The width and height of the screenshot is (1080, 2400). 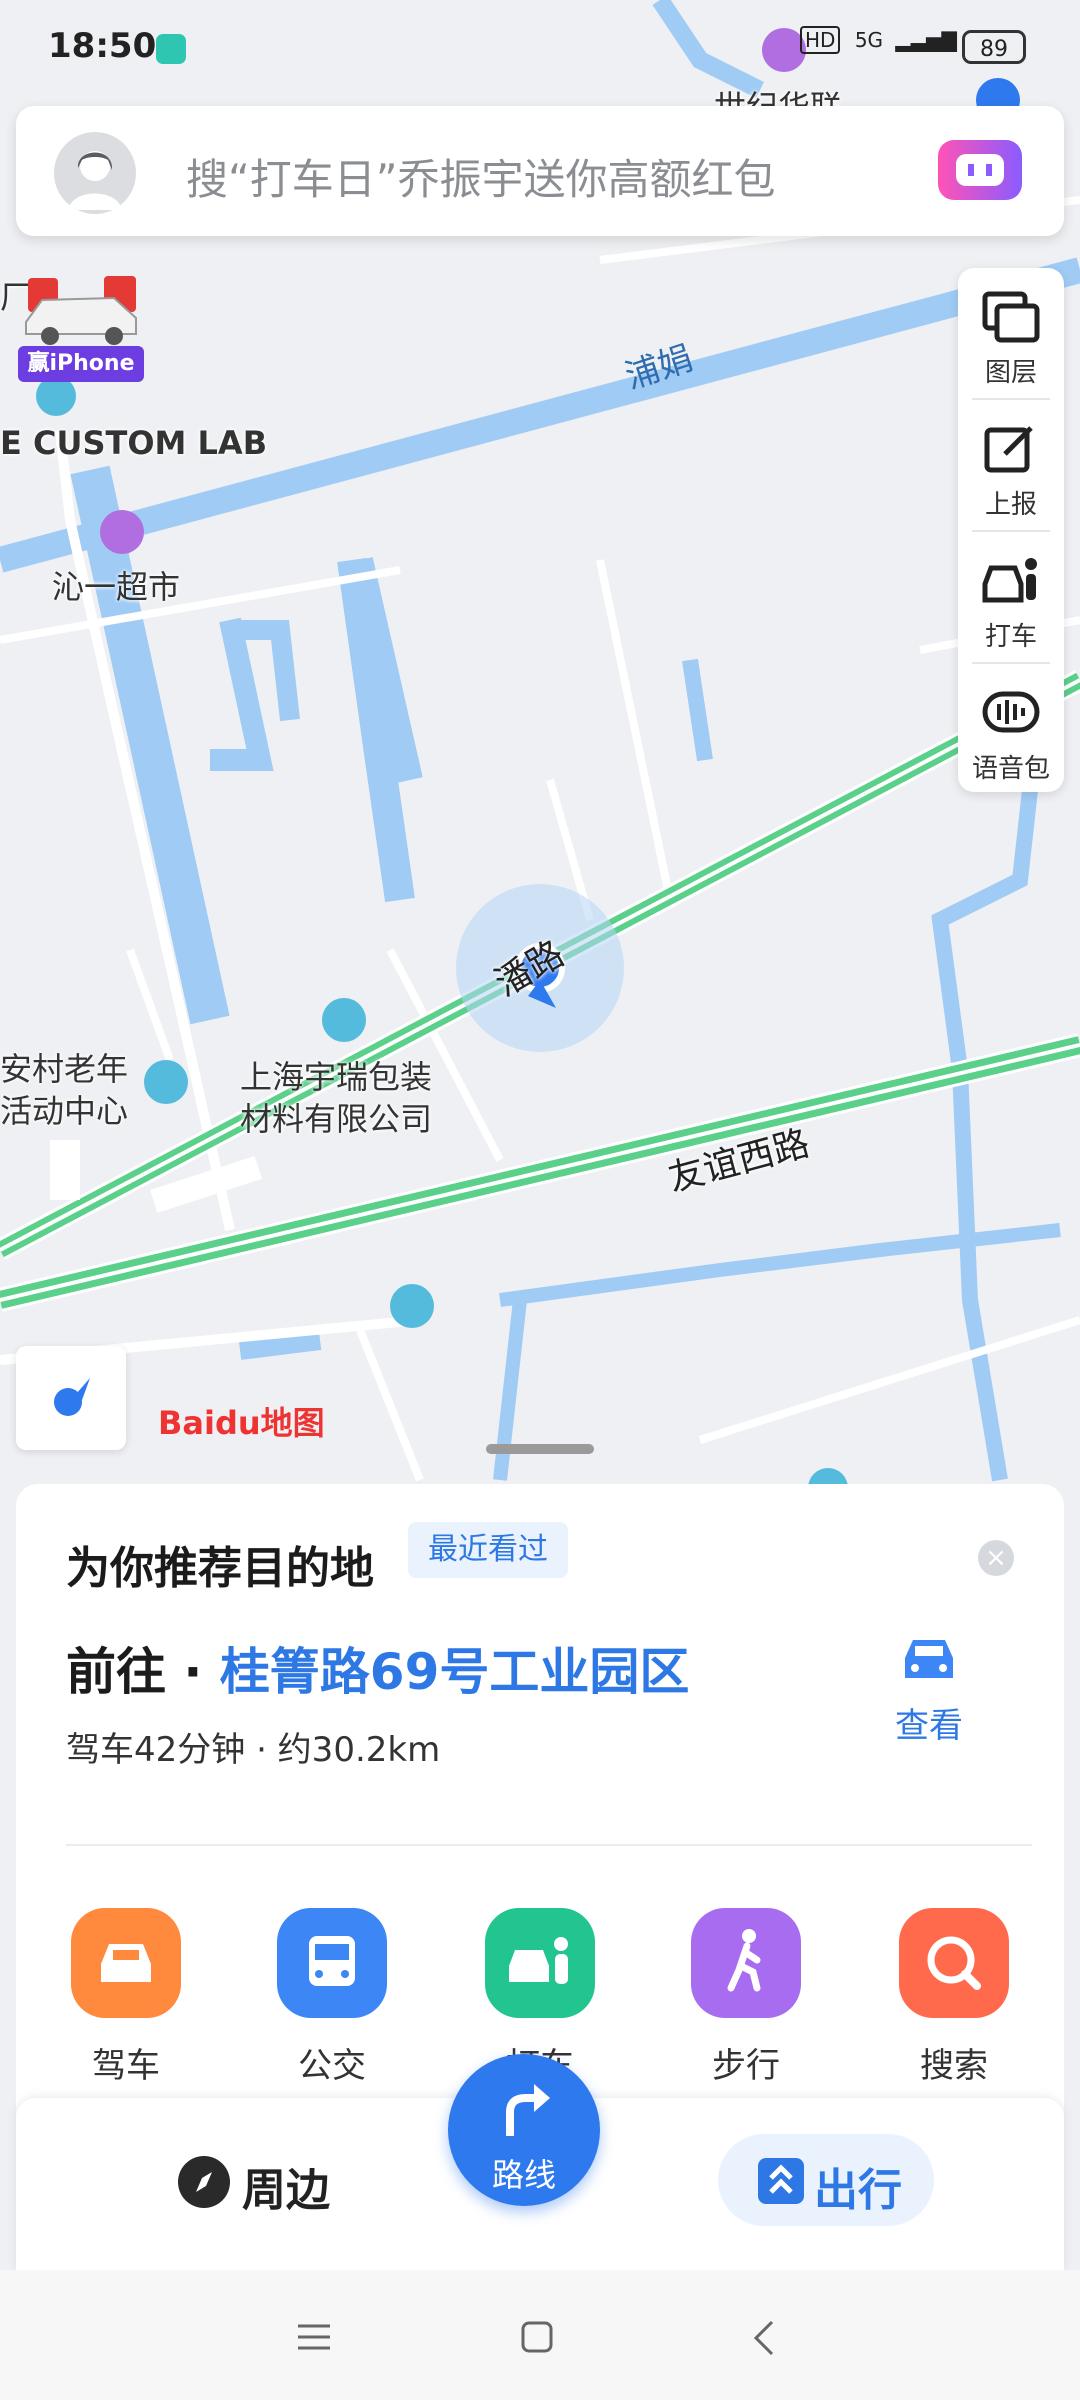 I want to click on nav-trip: 出行, so click(x=826, y=2180).